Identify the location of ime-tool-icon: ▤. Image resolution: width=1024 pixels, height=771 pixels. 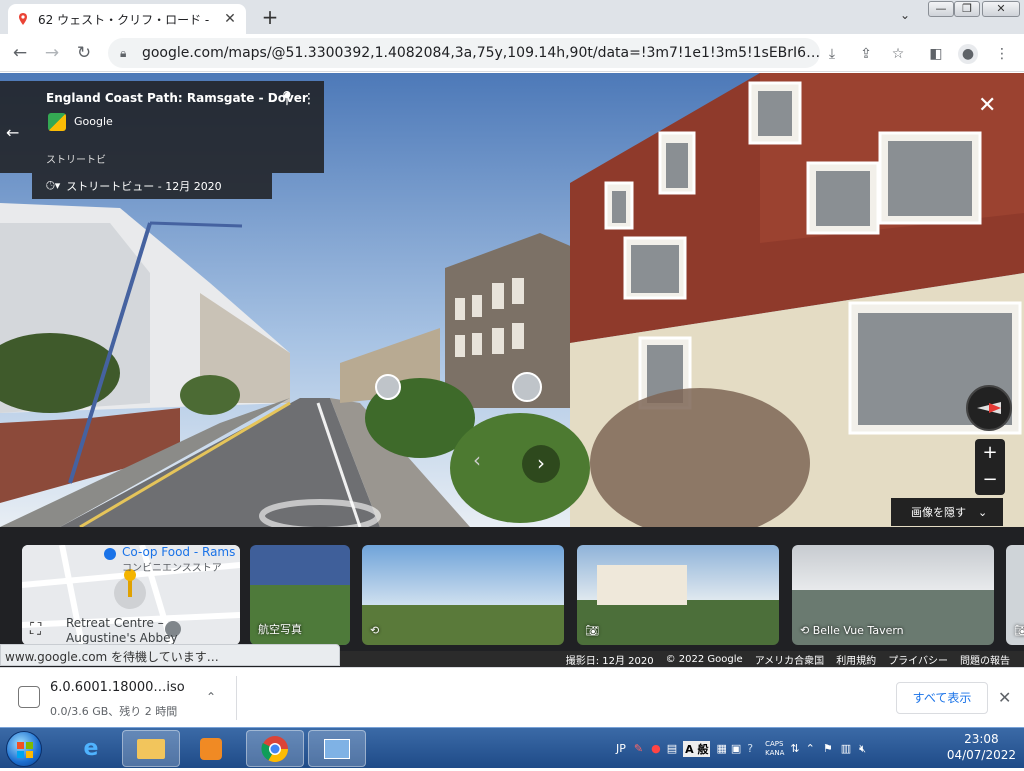
(672, 748).